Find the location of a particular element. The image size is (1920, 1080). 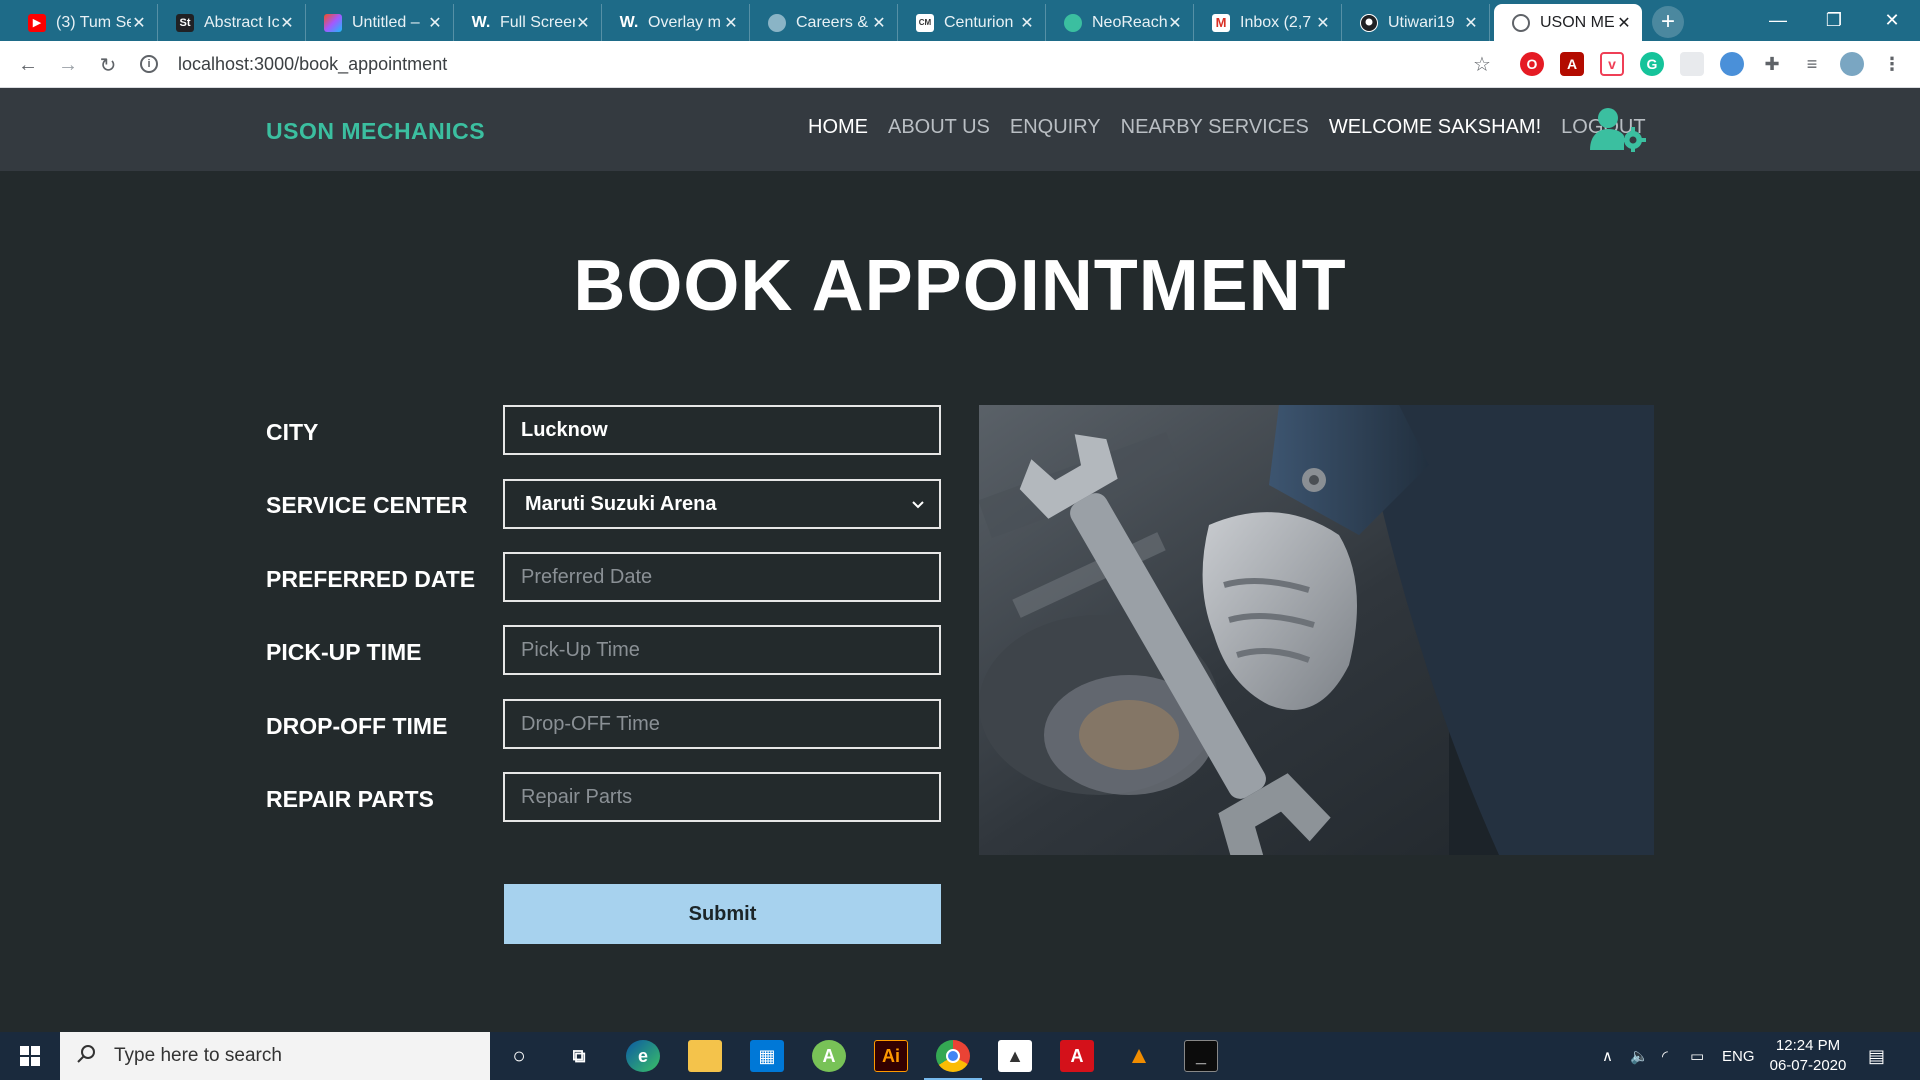

restore-icon: ❐ is located at coordinates (1834, 20).